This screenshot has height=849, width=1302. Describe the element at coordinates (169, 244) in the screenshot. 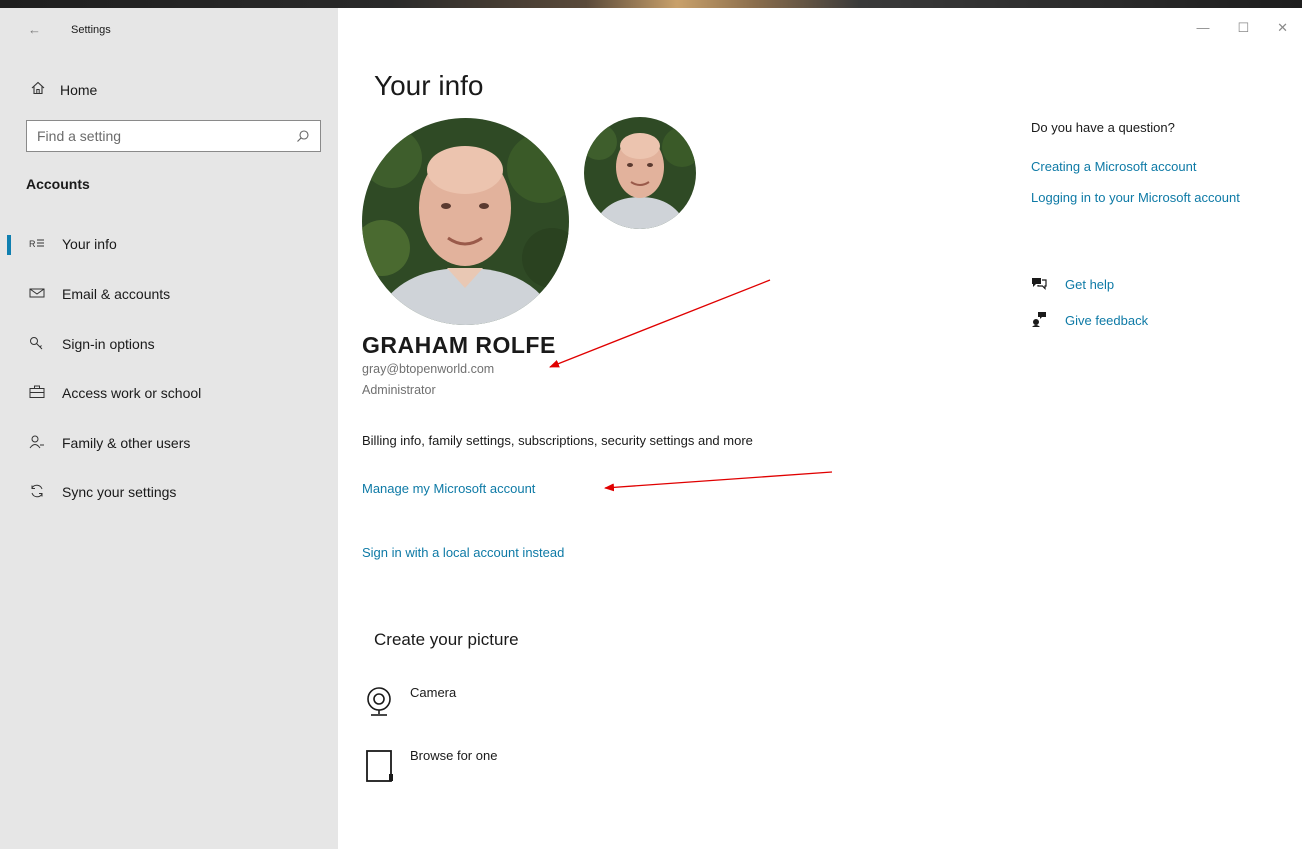

I see `sidebar-item-your-info: R Your info` at that location.